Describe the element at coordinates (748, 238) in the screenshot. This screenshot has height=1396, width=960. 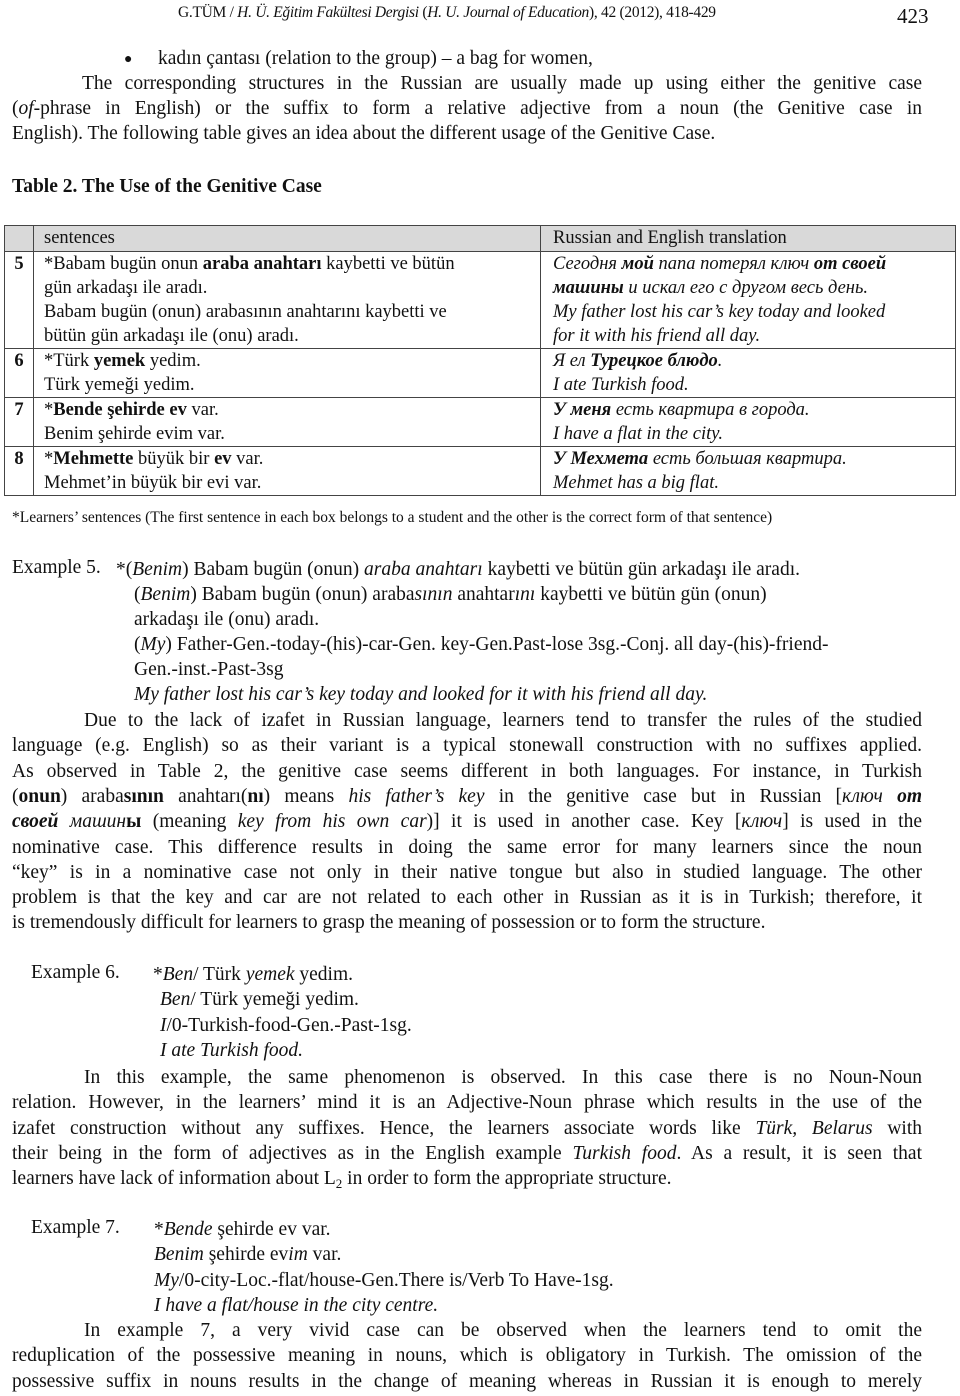
I see `header-translation: Russian and English translation` at that location.